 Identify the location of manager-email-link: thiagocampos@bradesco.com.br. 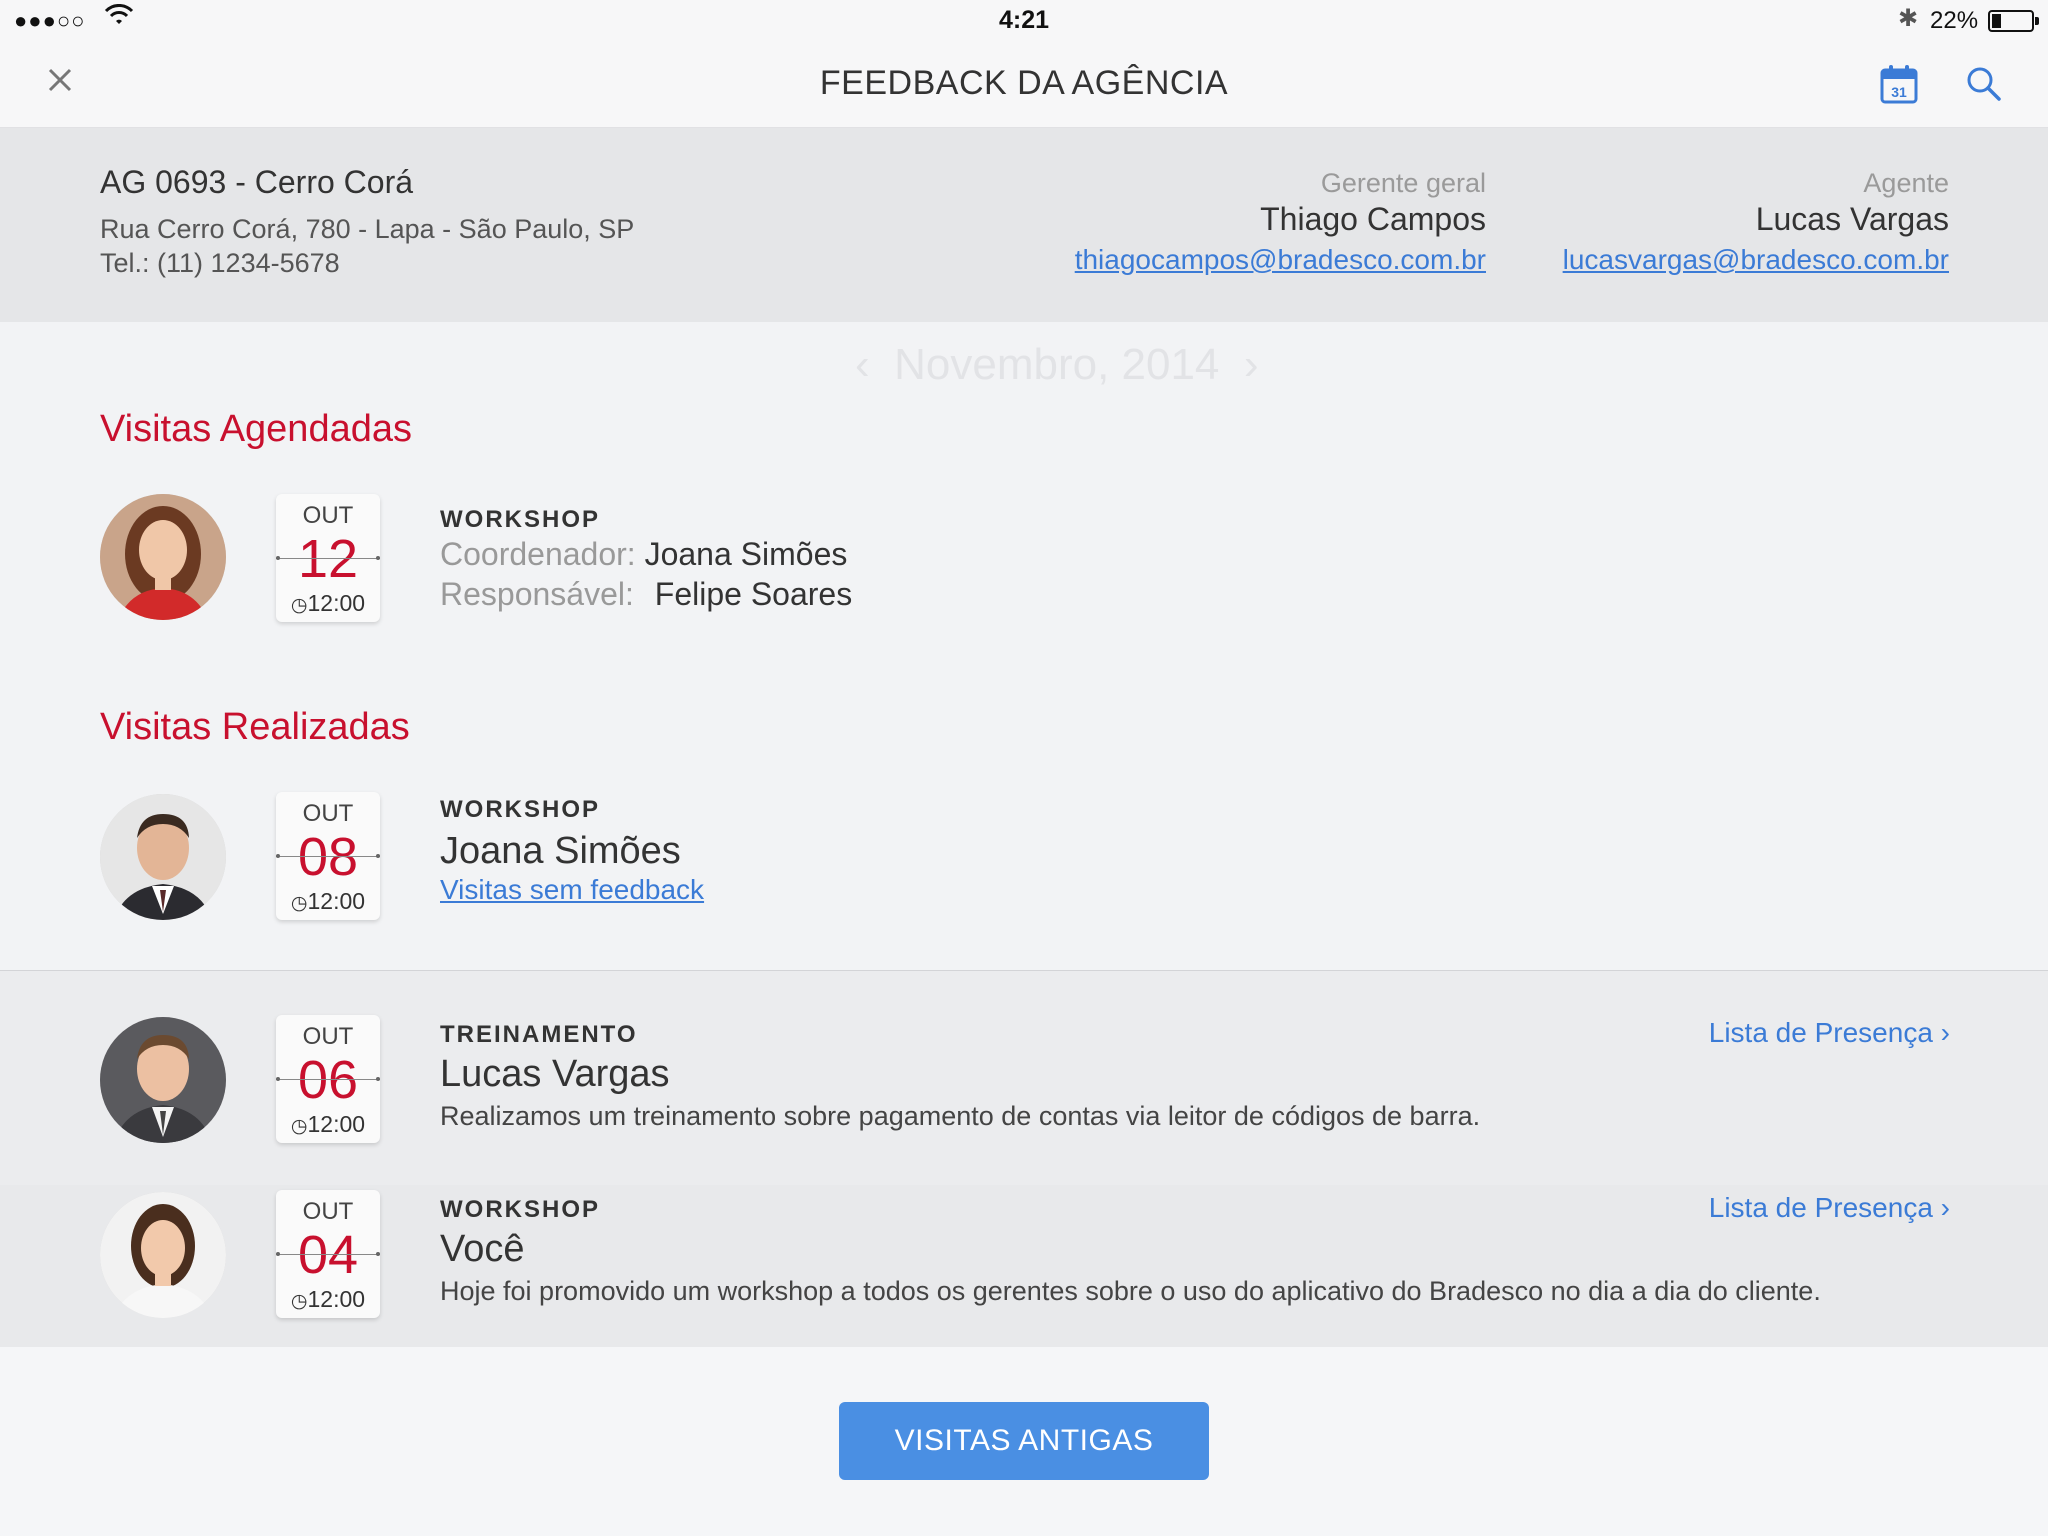
(1280, 260).